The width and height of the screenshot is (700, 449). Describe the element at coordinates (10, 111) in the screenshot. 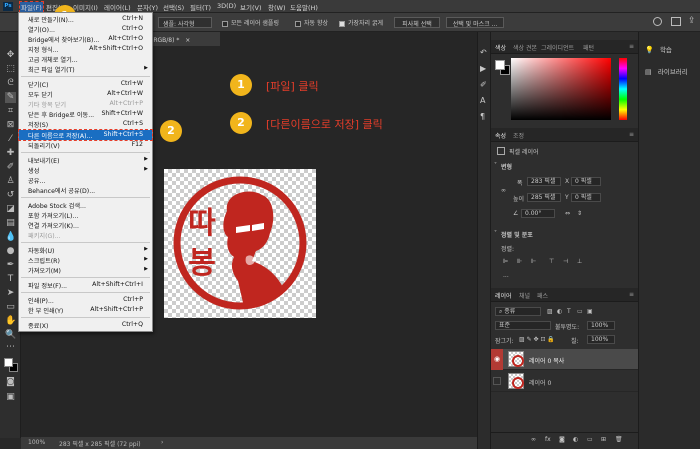

I see `crop-tool-icon: ⌗` at that location.